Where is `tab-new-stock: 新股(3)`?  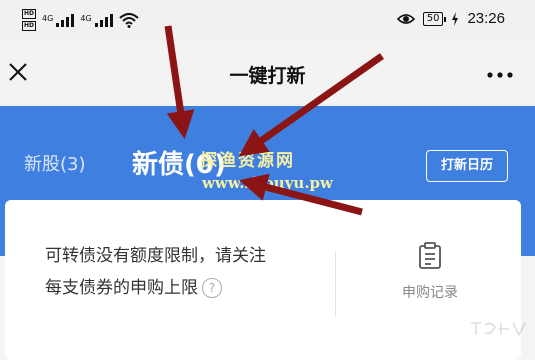
tab-new-stock: 新股(3) is located at coordinates (55, 163).